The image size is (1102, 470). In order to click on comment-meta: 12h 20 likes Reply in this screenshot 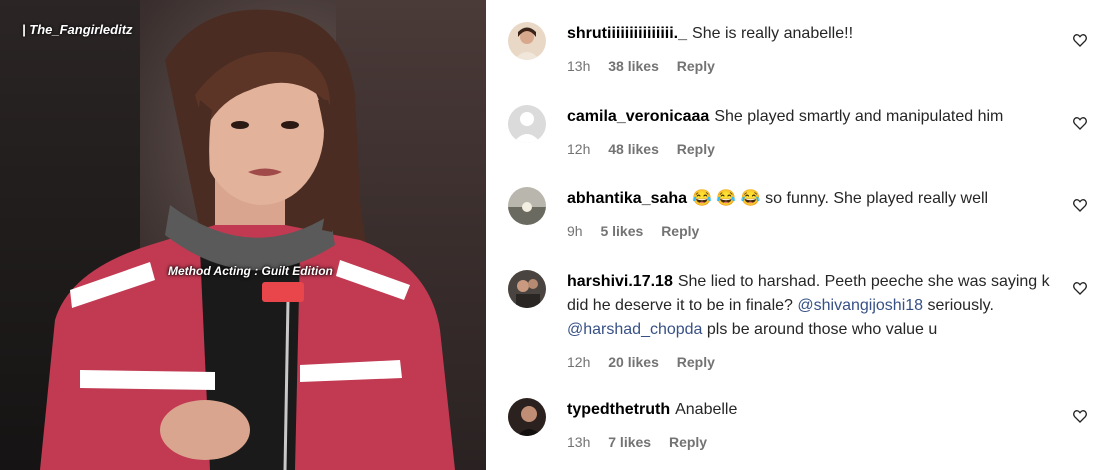, I will do `click(812, 362)`.